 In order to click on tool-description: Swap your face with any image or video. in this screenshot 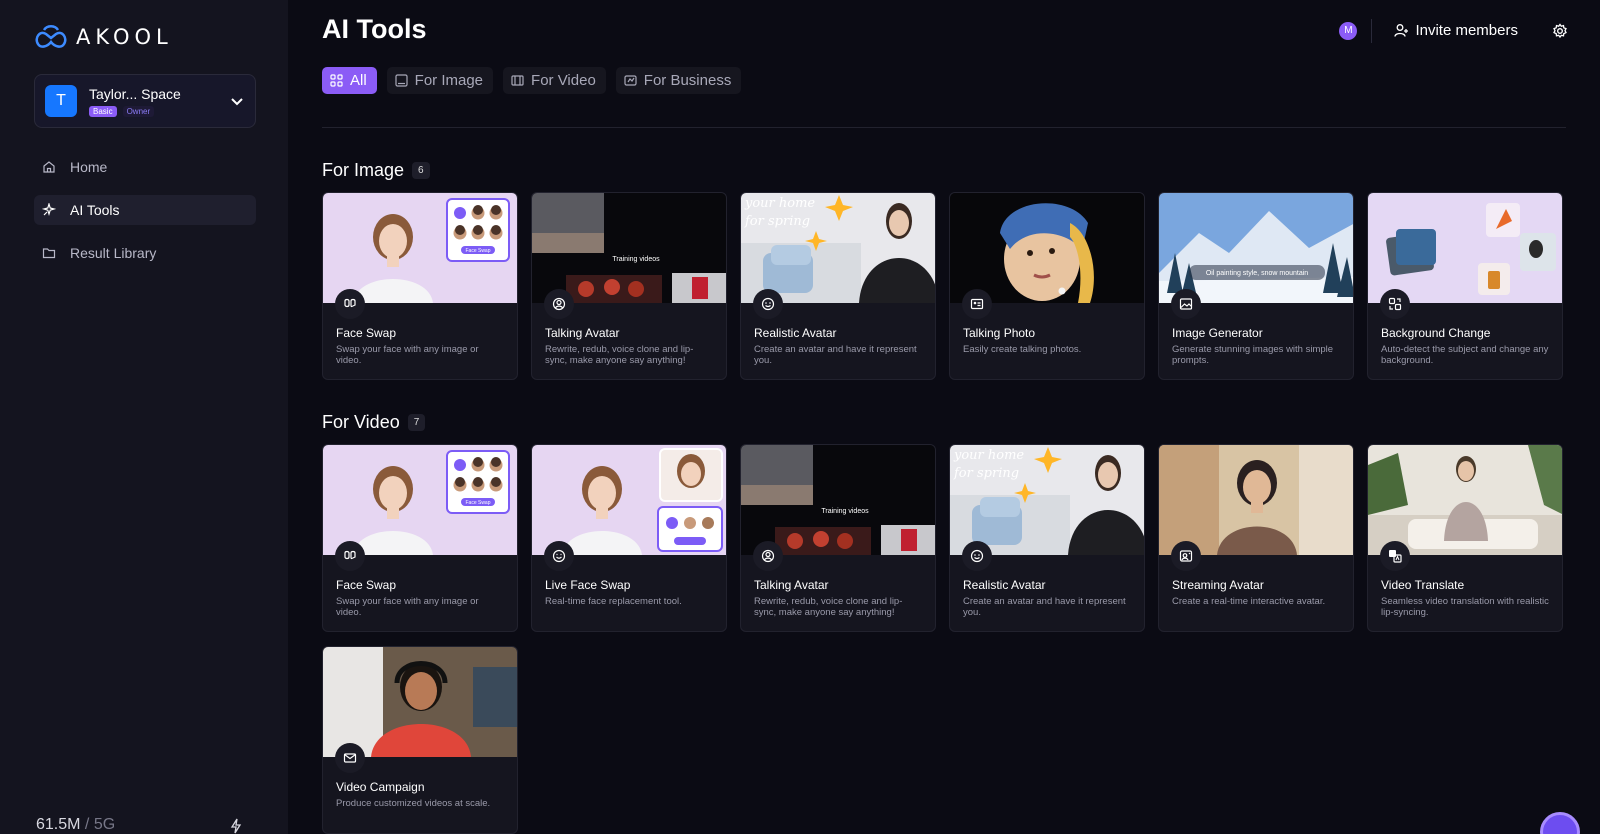, I will do `click(407, 355)`.